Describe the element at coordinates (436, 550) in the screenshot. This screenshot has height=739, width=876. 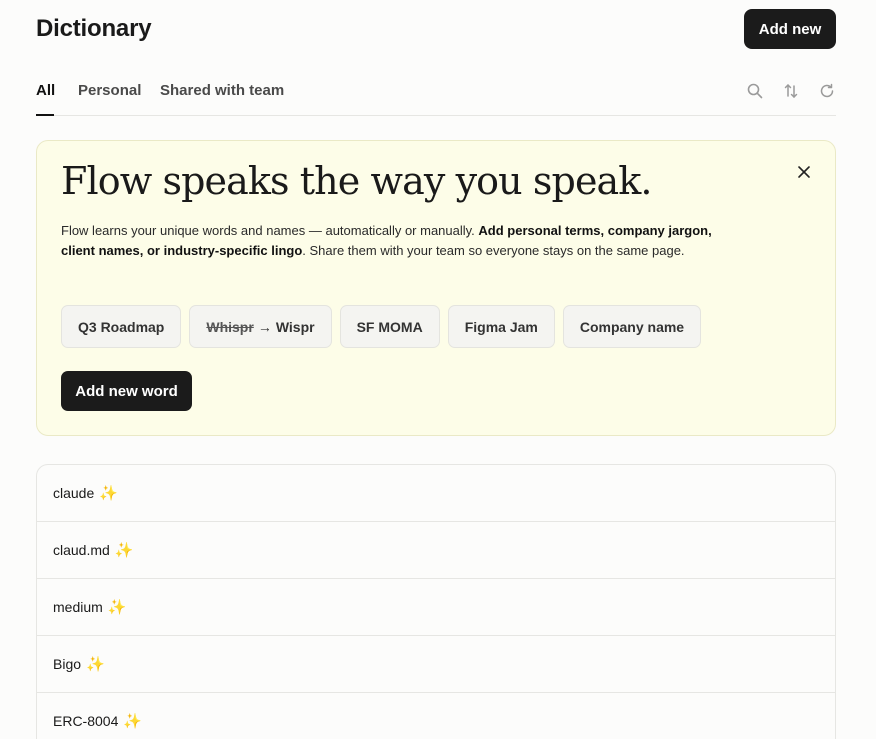
I see `list-item: claud.md ✨` at that location.